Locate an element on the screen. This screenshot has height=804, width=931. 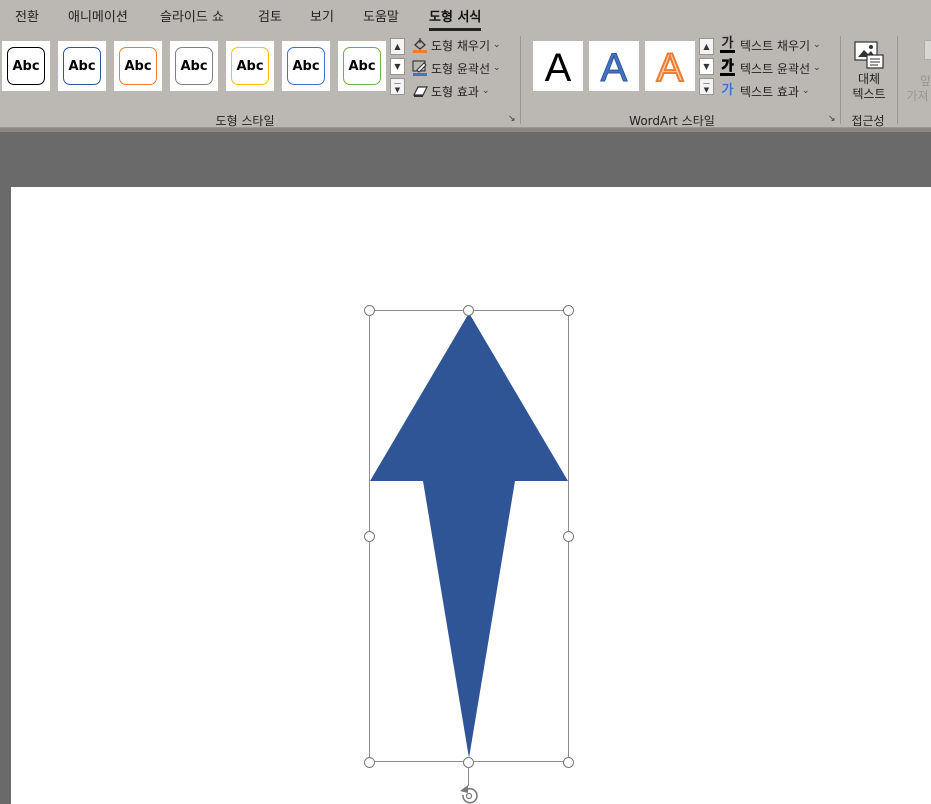
resize-handle-bottom is located at coordinates (468, 762).